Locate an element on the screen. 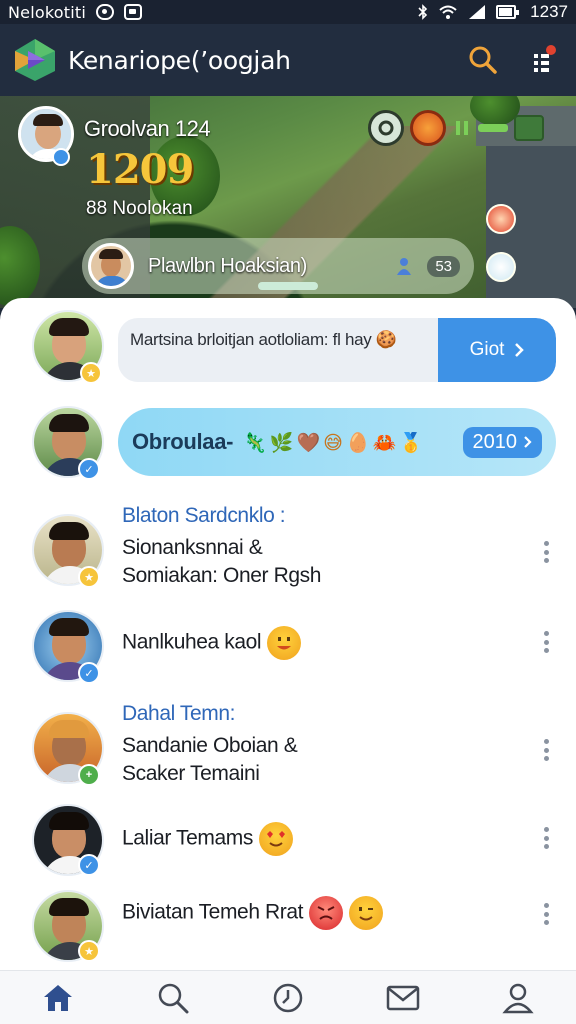 The width and height of the screenshot is (576, 1024). menu-dots-icon is located at coordinates (545, 58).